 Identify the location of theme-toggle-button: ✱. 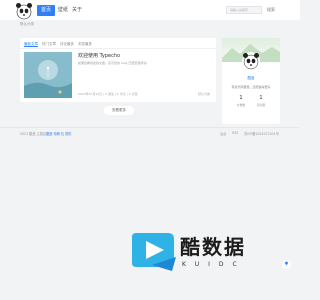
(286, 264).